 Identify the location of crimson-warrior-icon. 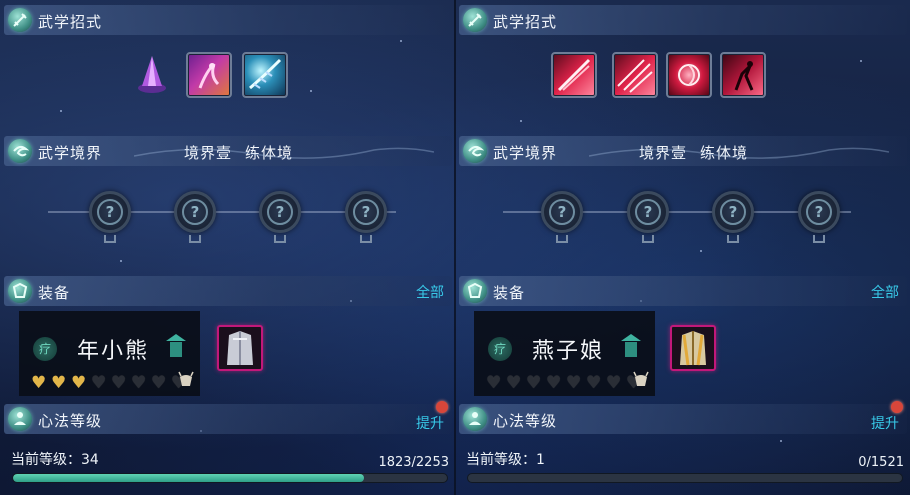
(744, 76).